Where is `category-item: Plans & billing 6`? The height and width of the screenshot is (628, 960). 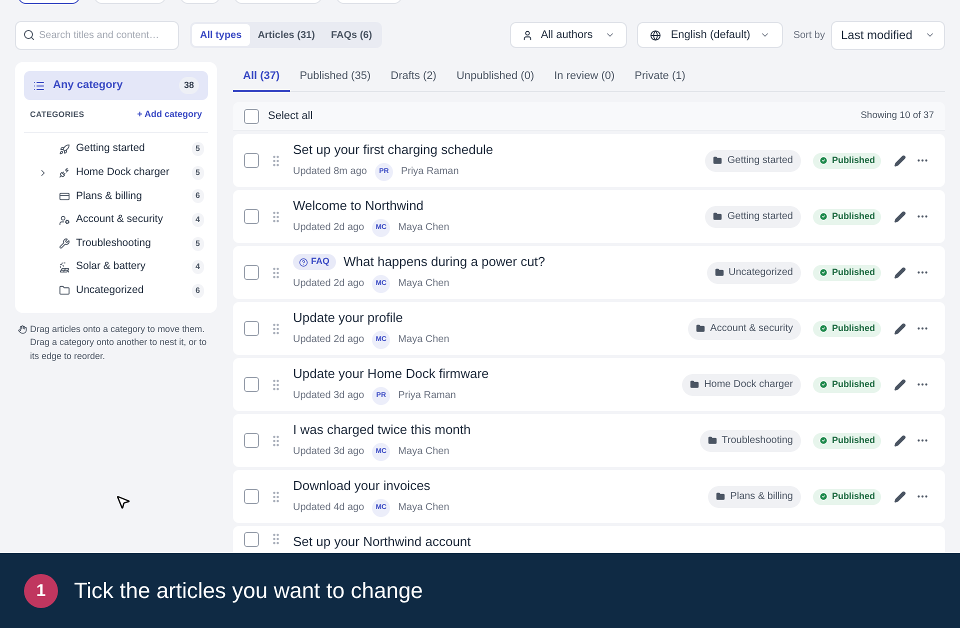
category-item: Plans & billing 6 is located at coordinates (116, 196).